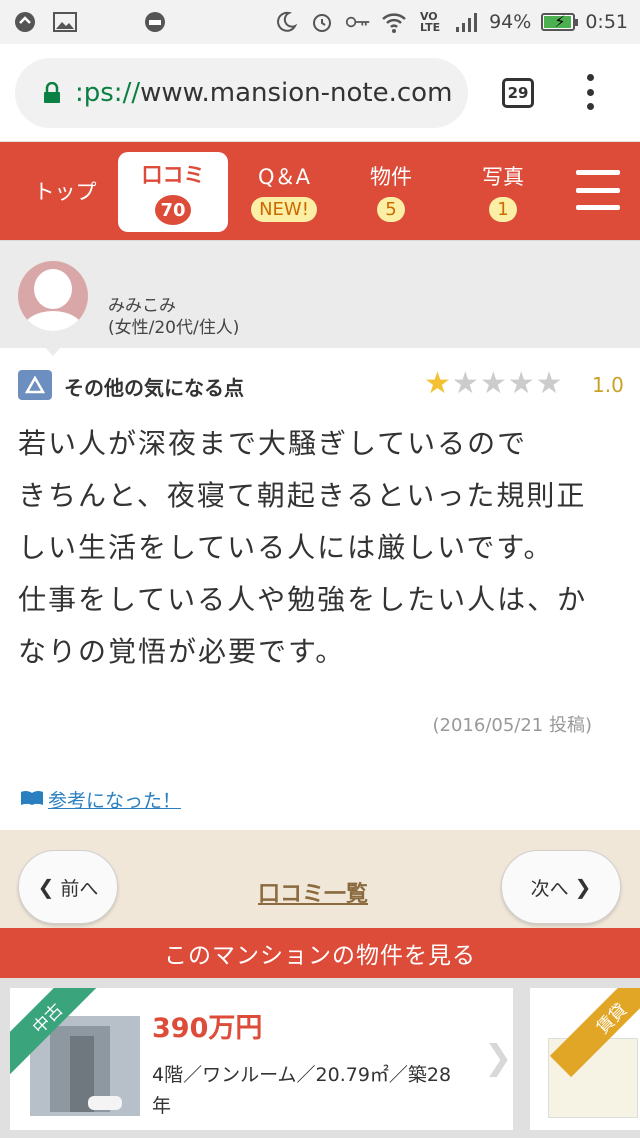 The width and height of the screenshot is (640, 1138). Describe the element at coordinates (302, 1090) in the screenshot. I see `property-desc: 4階／ワンルーム／20.79㎡／築28年` at that location.